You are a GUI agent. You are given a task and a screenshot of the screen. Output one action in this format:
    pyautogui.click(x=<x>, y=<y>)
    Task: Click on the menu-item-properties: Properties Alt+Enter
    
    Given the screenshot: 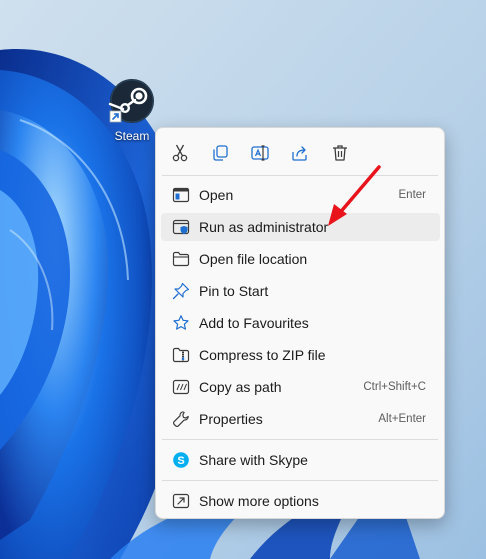 What is the action you would take?
    pyautogui.click(x=300, y=419)
    